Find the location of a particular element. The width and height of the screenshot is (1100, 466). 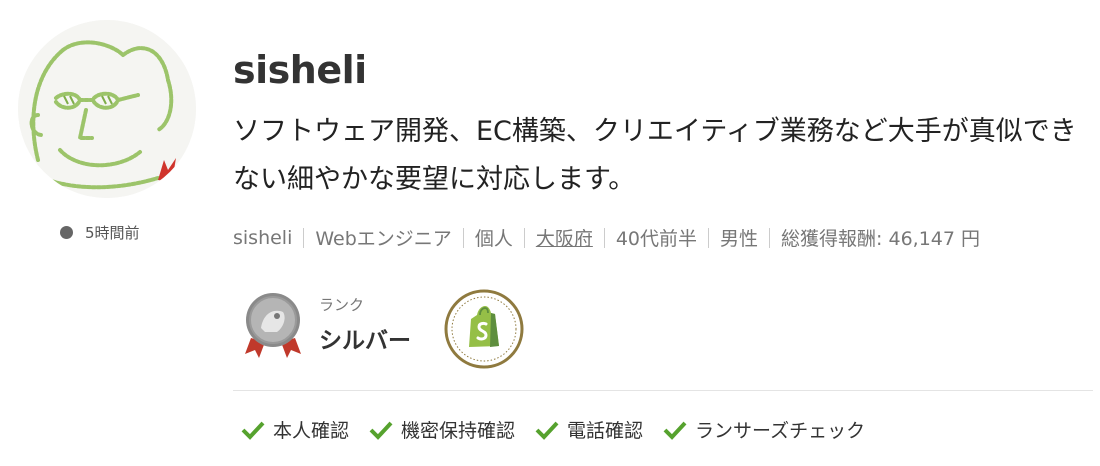

meta-age: 40代前半 is located at coordinates (656, 239).